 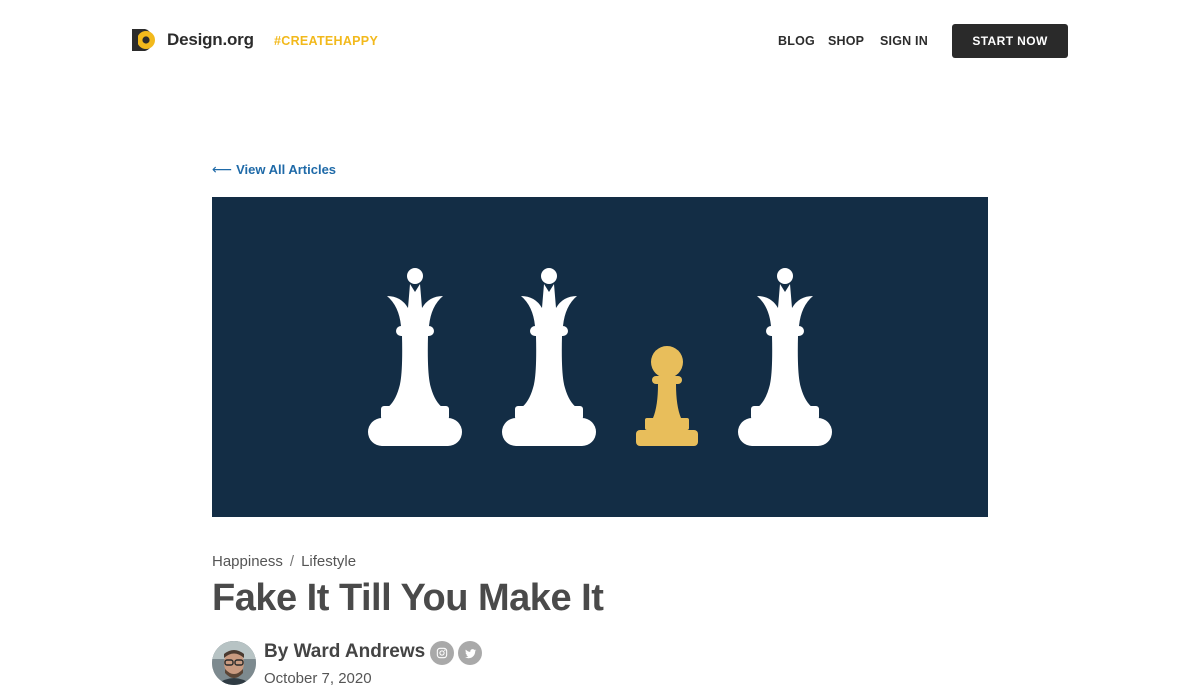 I want to click on nav-item-shop: SHOP, so click(x=846, y=41).